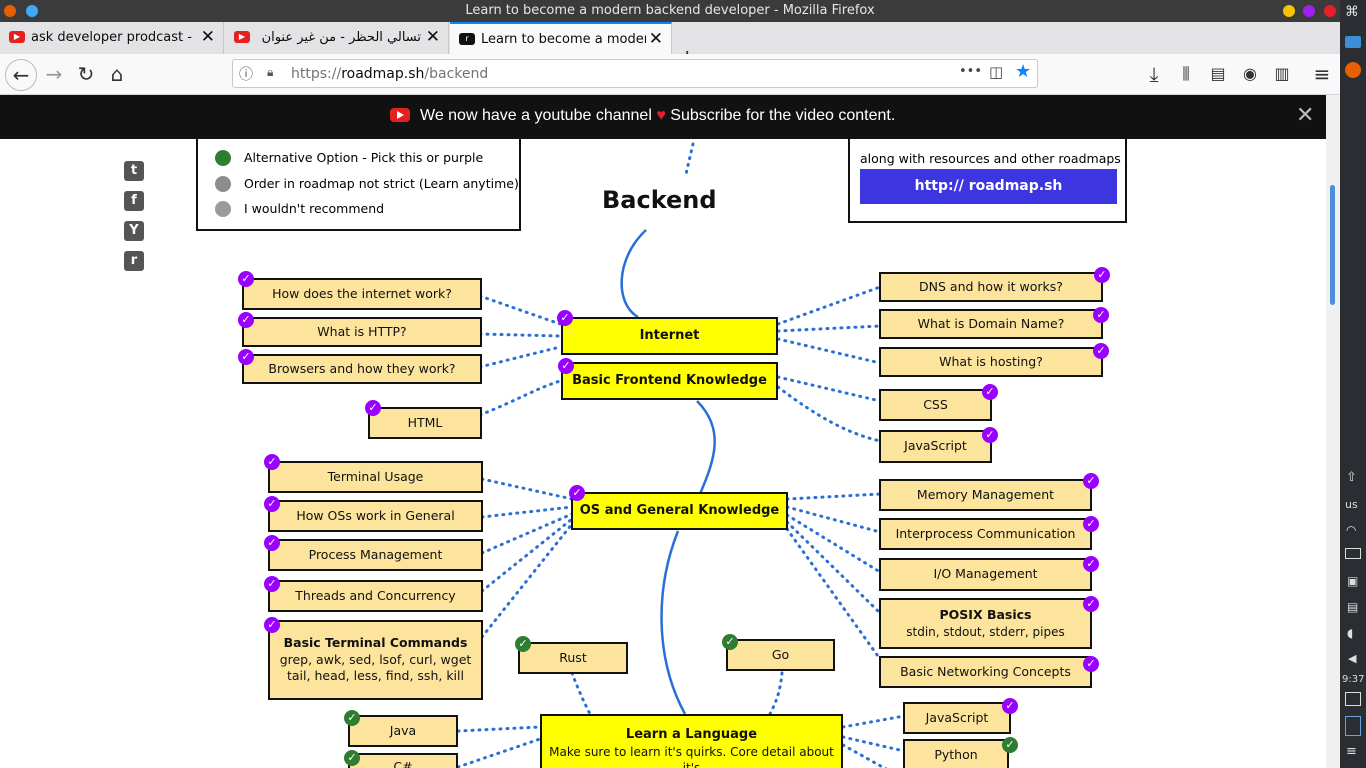 Image resolution: width=1366 pixels, height=768 pixels. I want to click on extensions-icon: ▥, so click(1282, 74).